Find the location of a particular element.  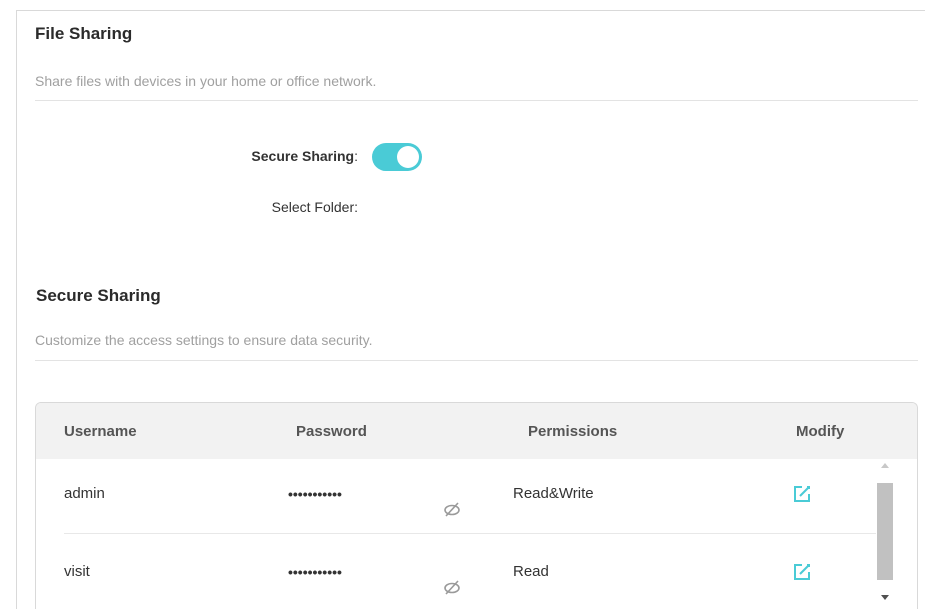

scroll-down-arrow-icon is located at coordinates (885, 597).